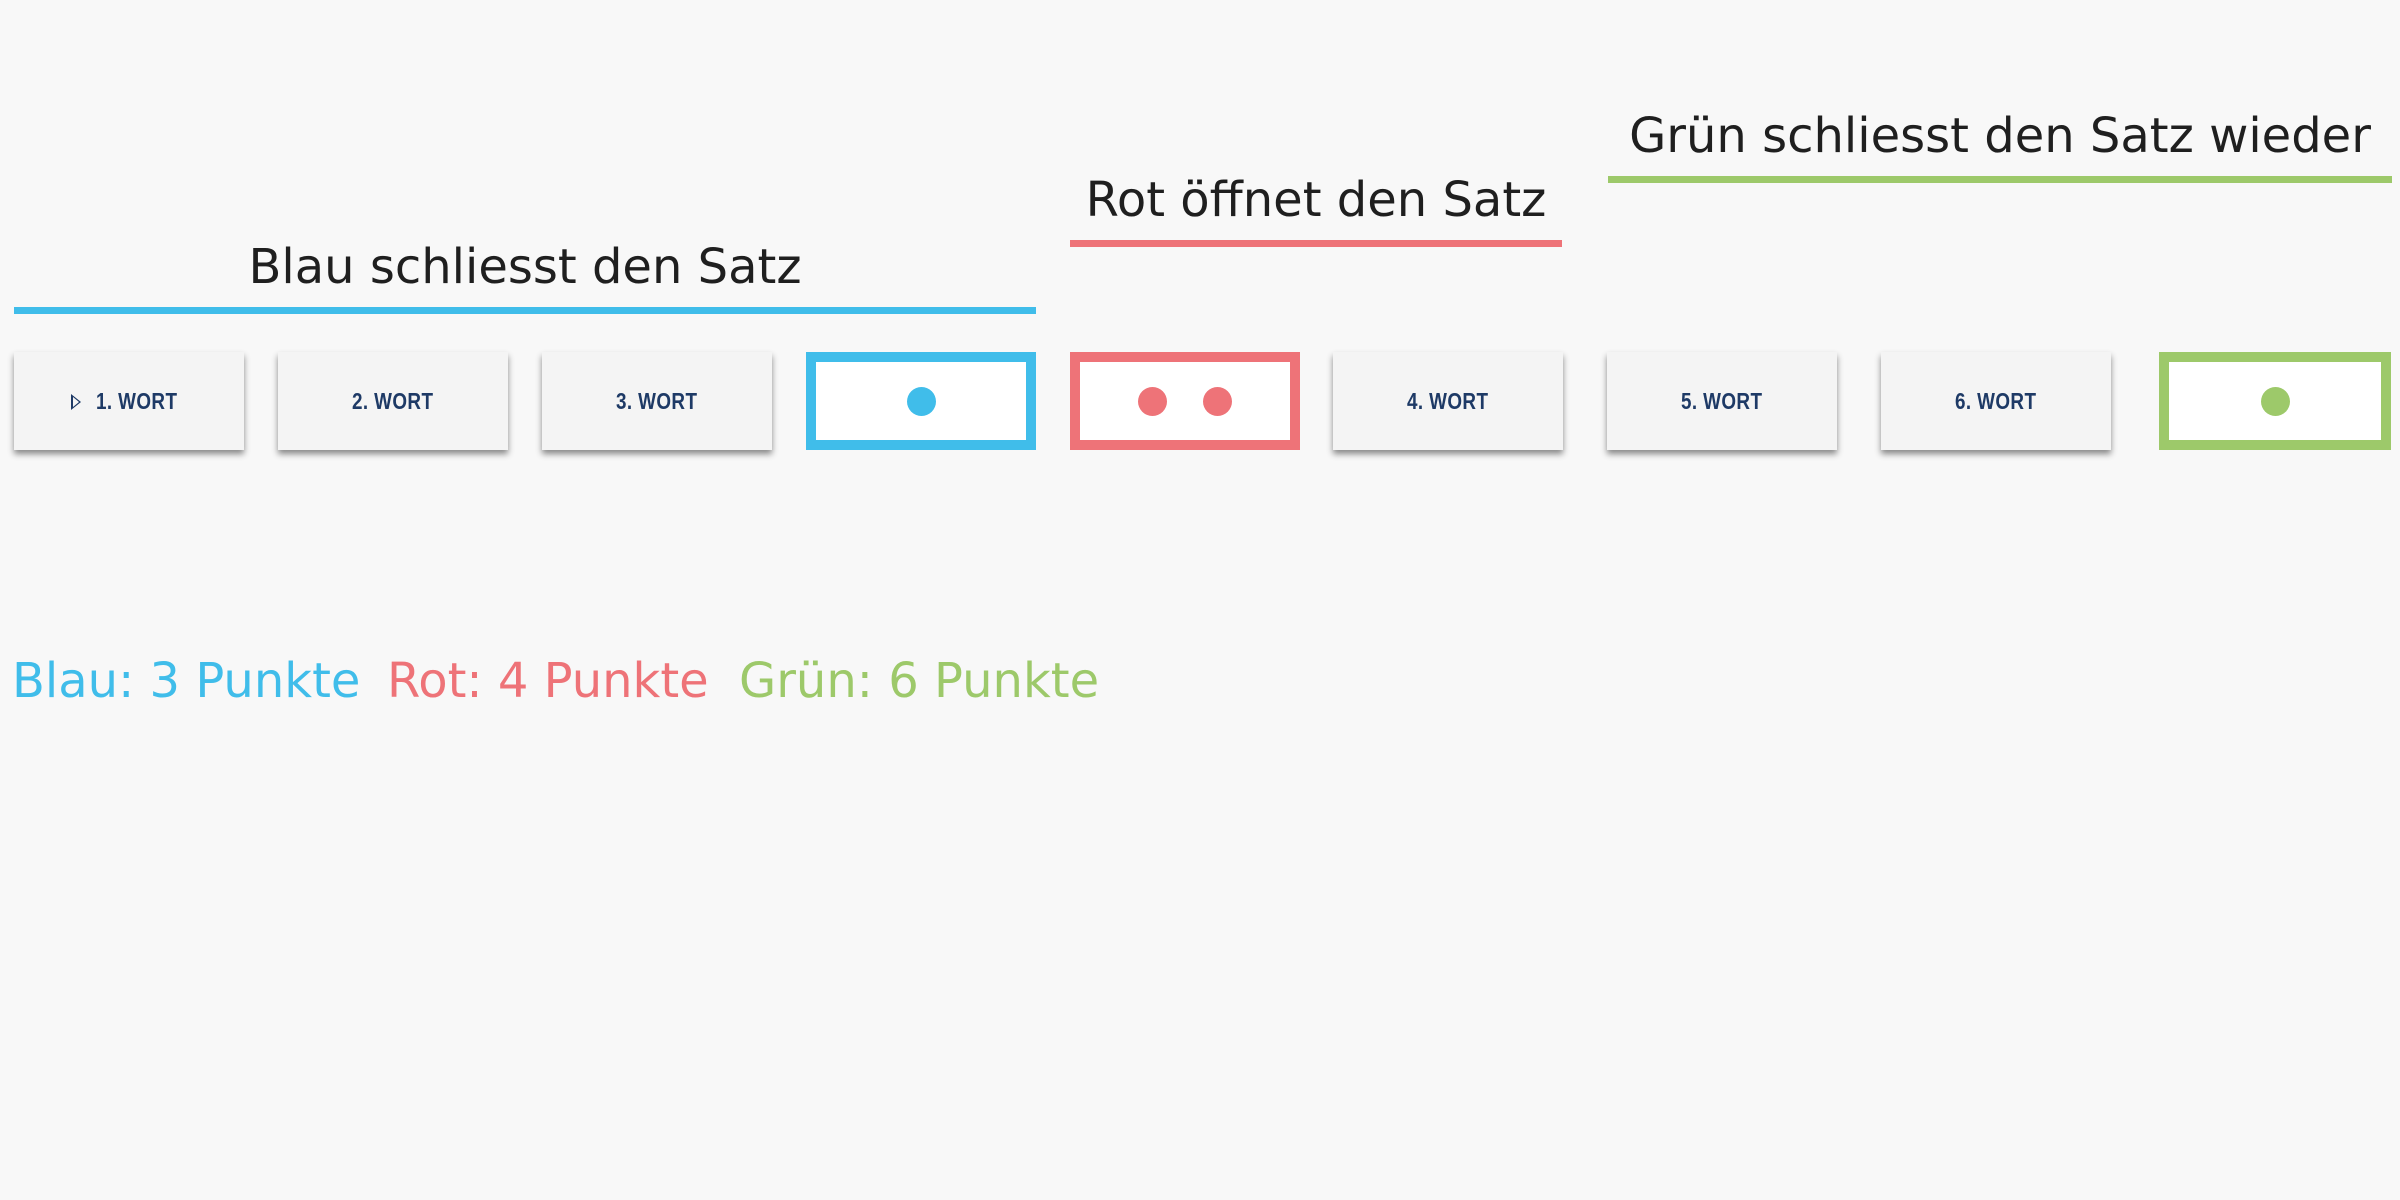 The width and height of the screenshot is (2400, 1200). What do you see at coordinates (525, 310) in the screenshot?
I see `underline-blau` at bounding box center [525, 310].